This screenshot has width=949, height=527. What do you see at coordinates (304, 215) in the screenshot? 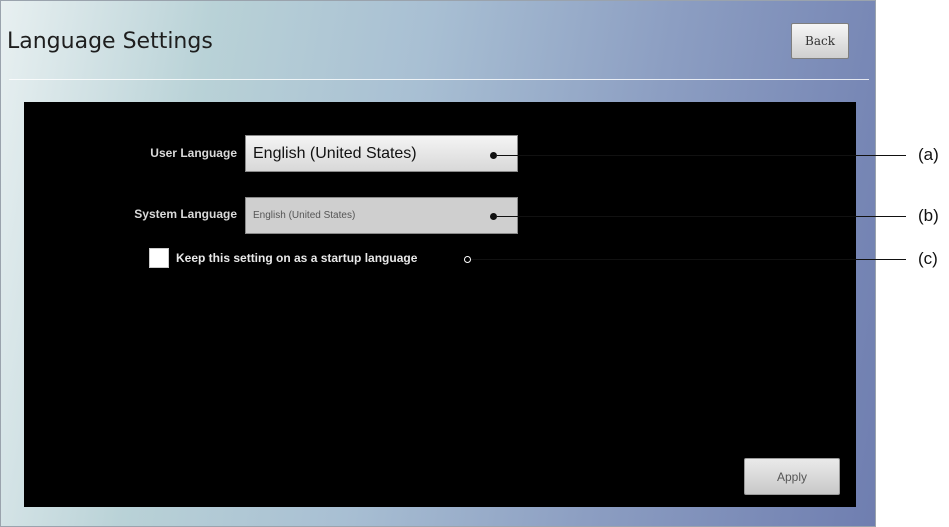
I see `system-language-value: English (United States)` at bounding box center [304, 215].